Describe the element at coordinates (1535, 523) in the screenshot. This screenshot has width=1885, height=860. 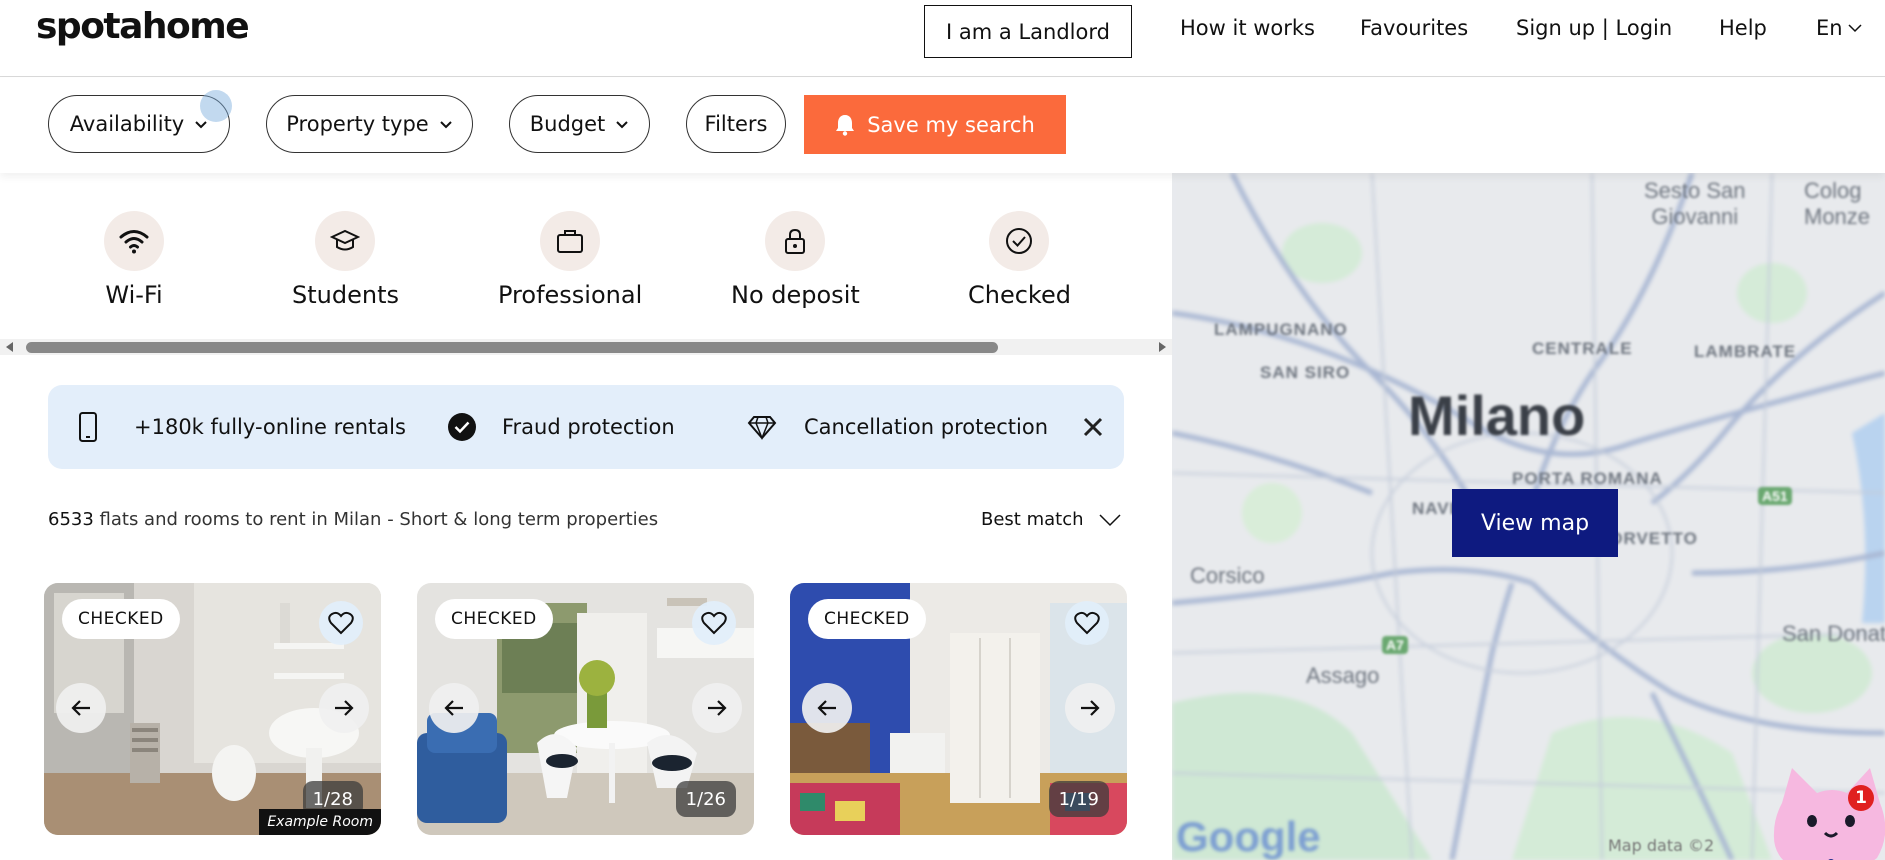
I see `view-map-button: View map` at that location.